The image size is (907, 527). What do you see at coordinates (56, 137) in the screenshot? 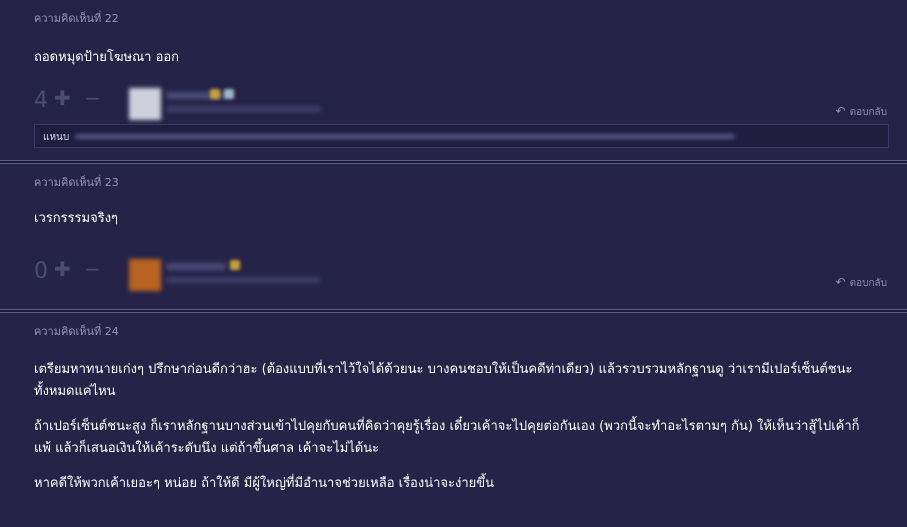
I see `sub-reply-author: แหนบ` at bounding box center [56, 137].